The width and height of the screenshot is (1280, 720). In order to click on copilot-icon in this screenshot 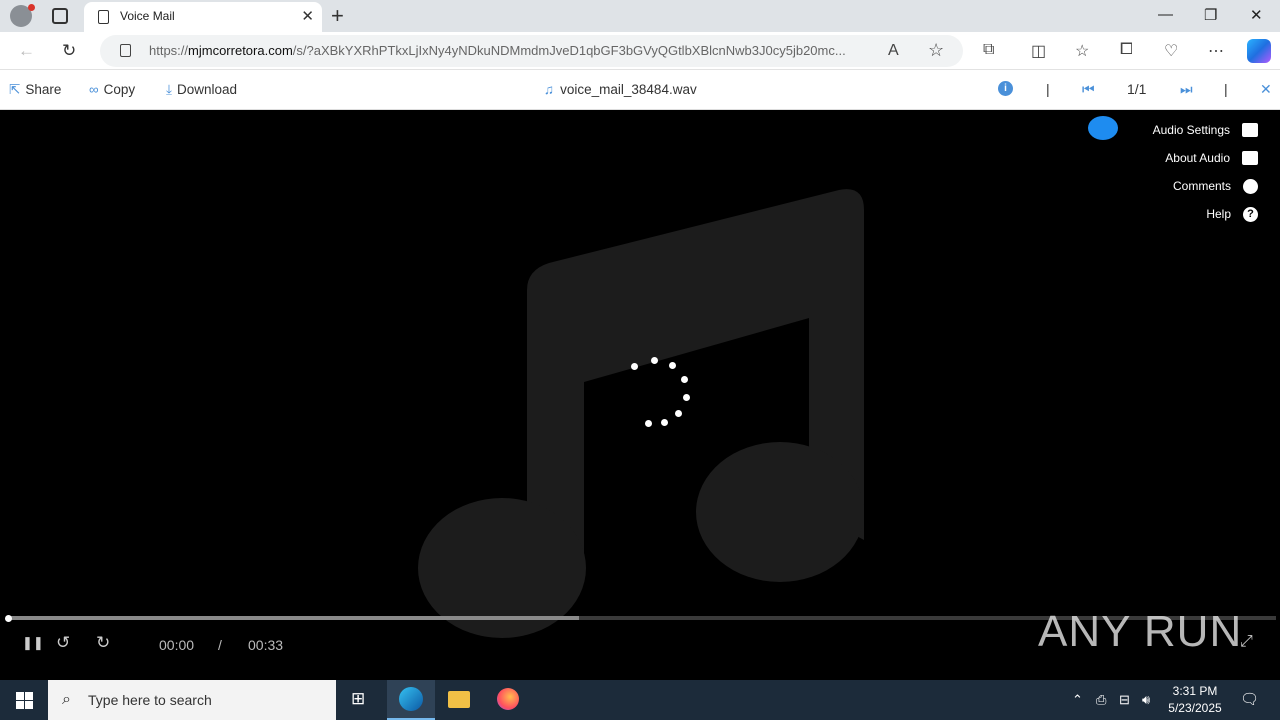, I will do `click(1259, 51)`.